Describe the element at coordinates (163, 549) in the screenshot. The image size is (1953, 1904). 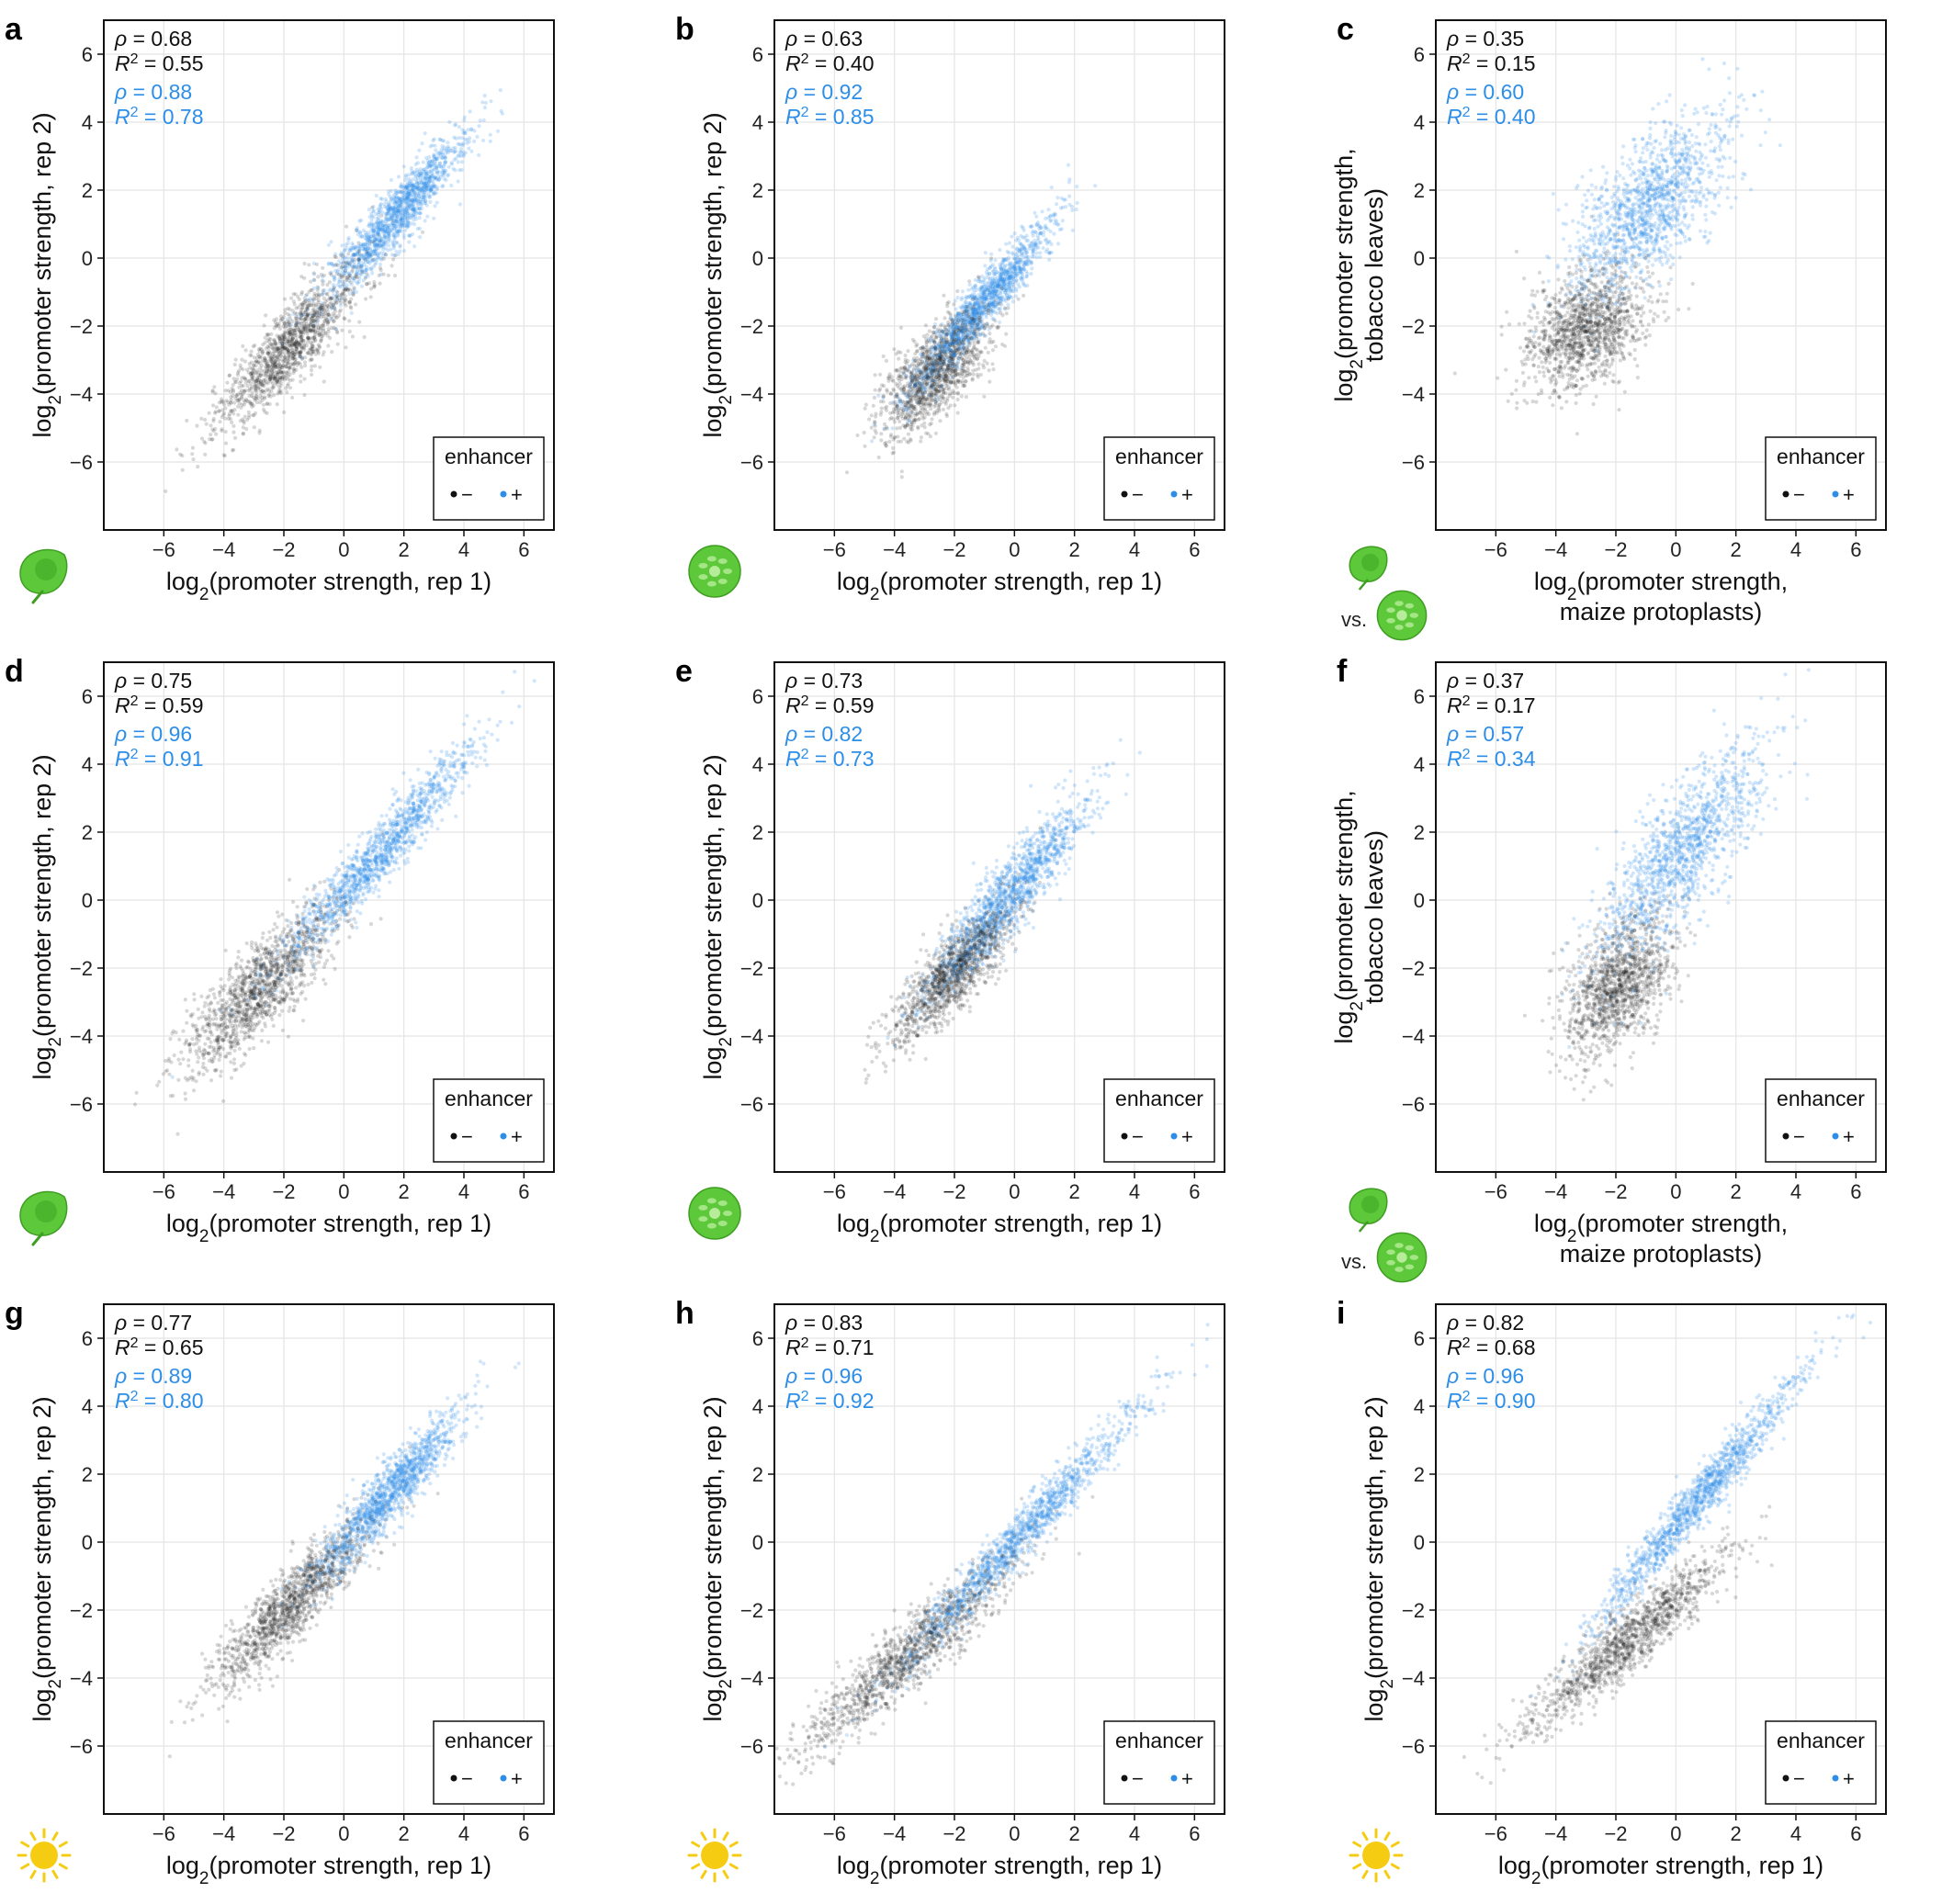
I see `x-tick-label: −6` at that location.